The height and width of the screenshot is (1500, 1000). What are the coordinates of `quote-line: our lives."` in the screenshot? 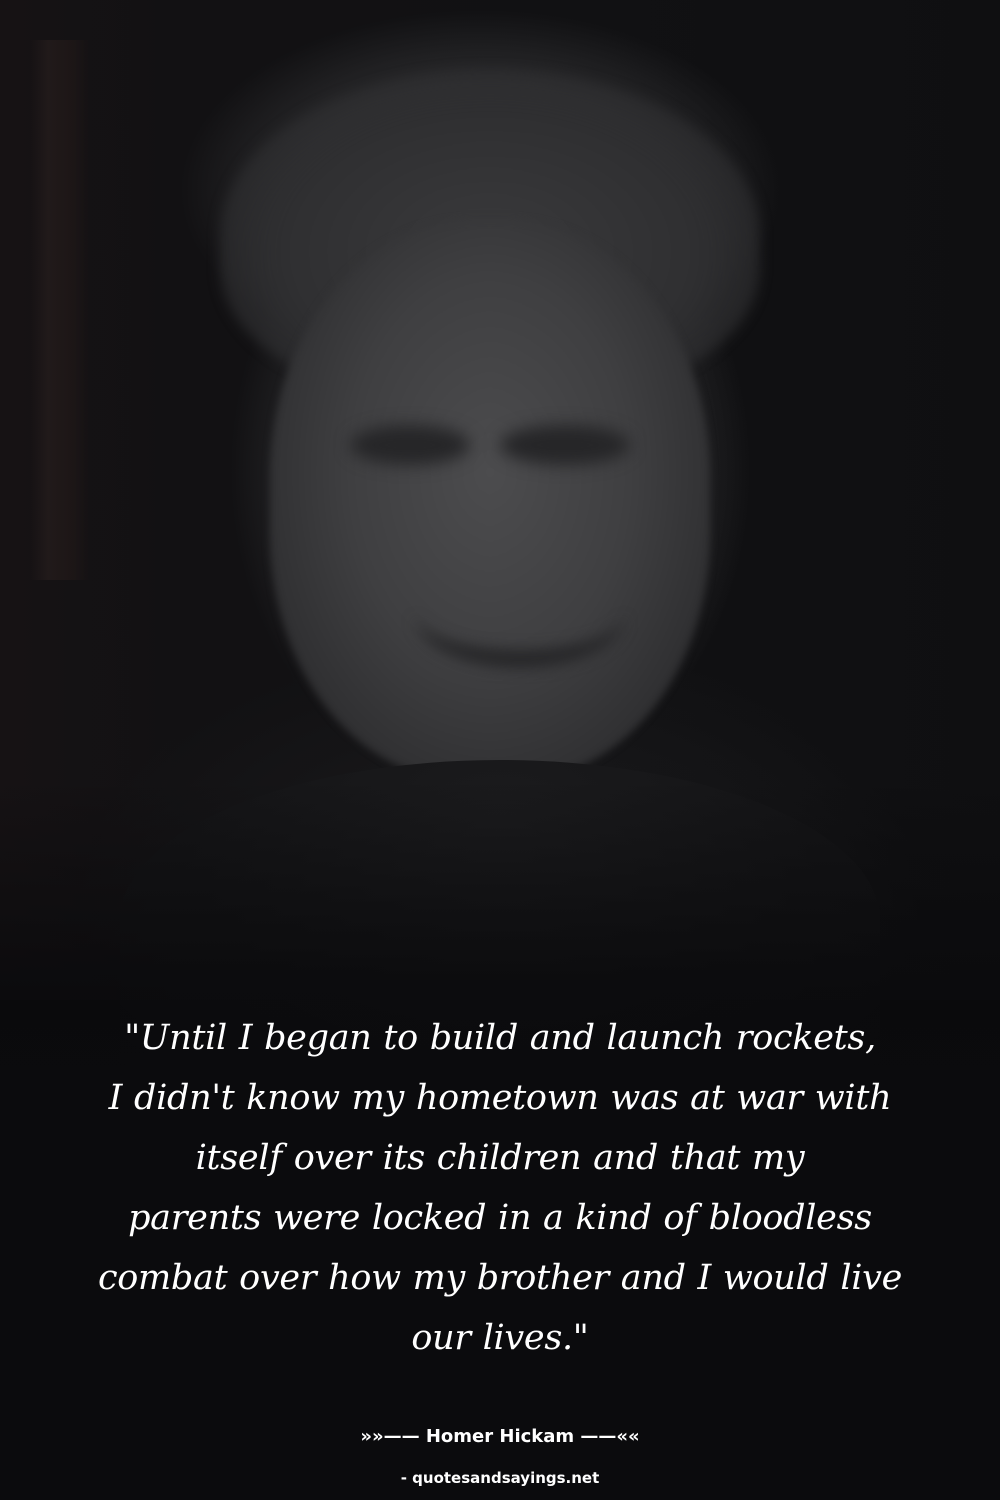 It's located at (500, 1338).